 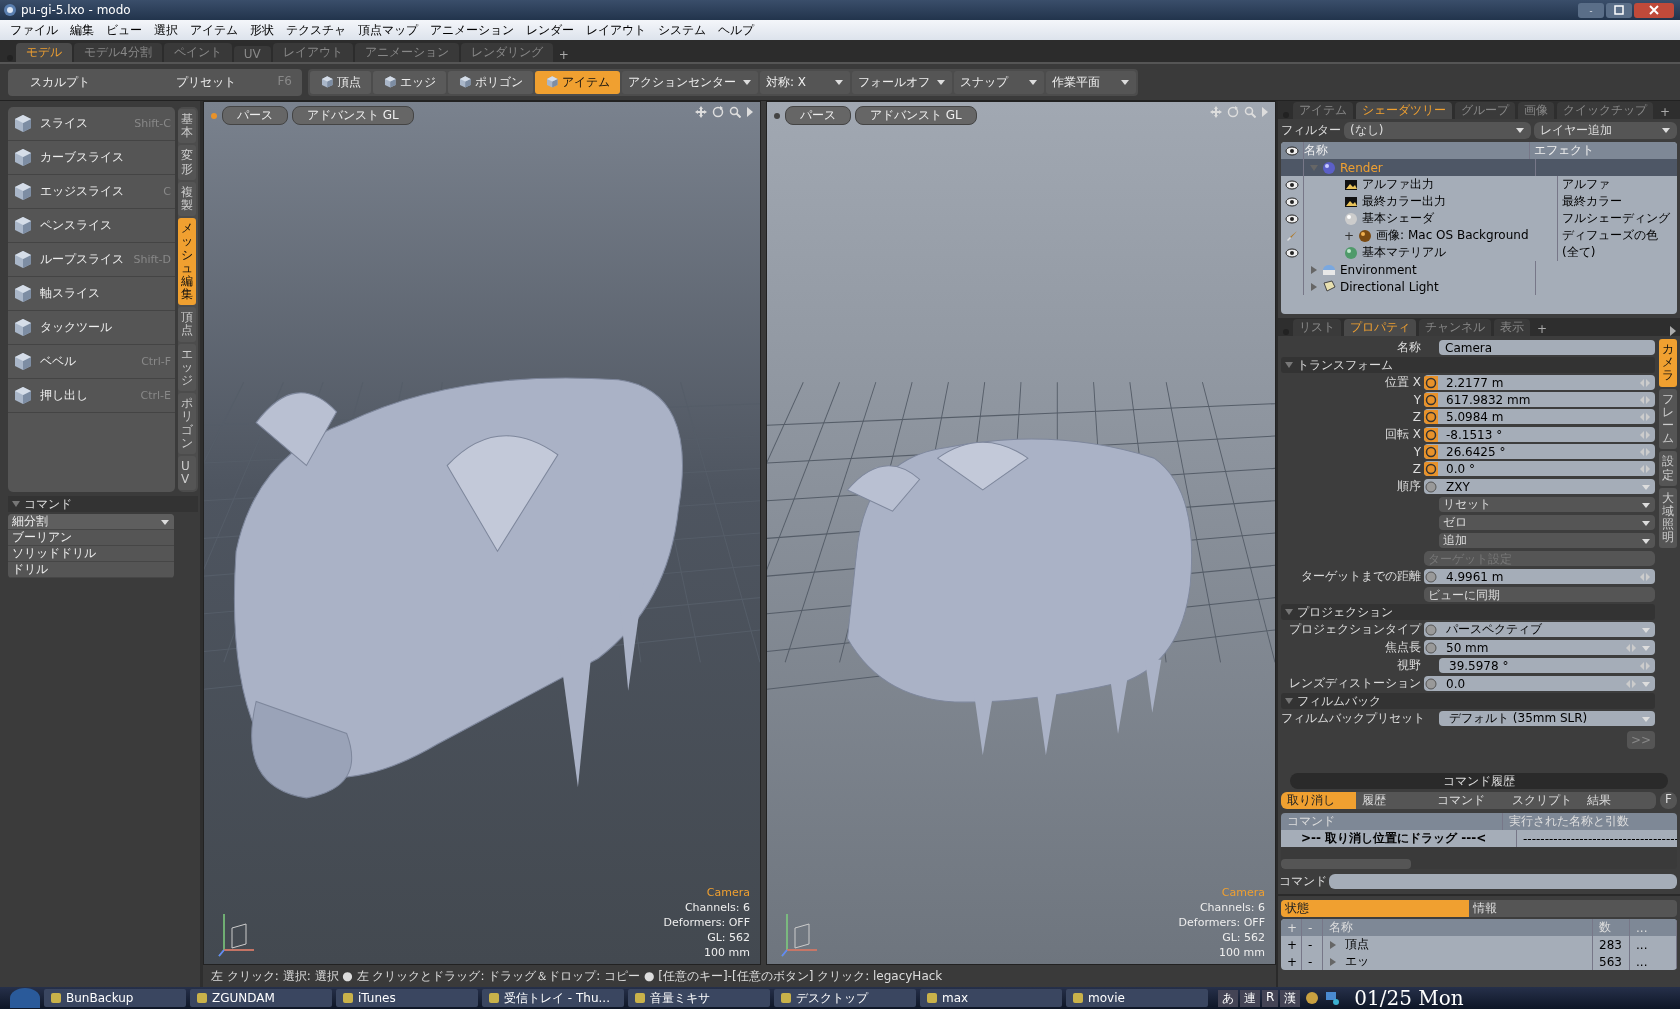 I want to click on dropdown-button: 追加, so click(x=1547, y=540).